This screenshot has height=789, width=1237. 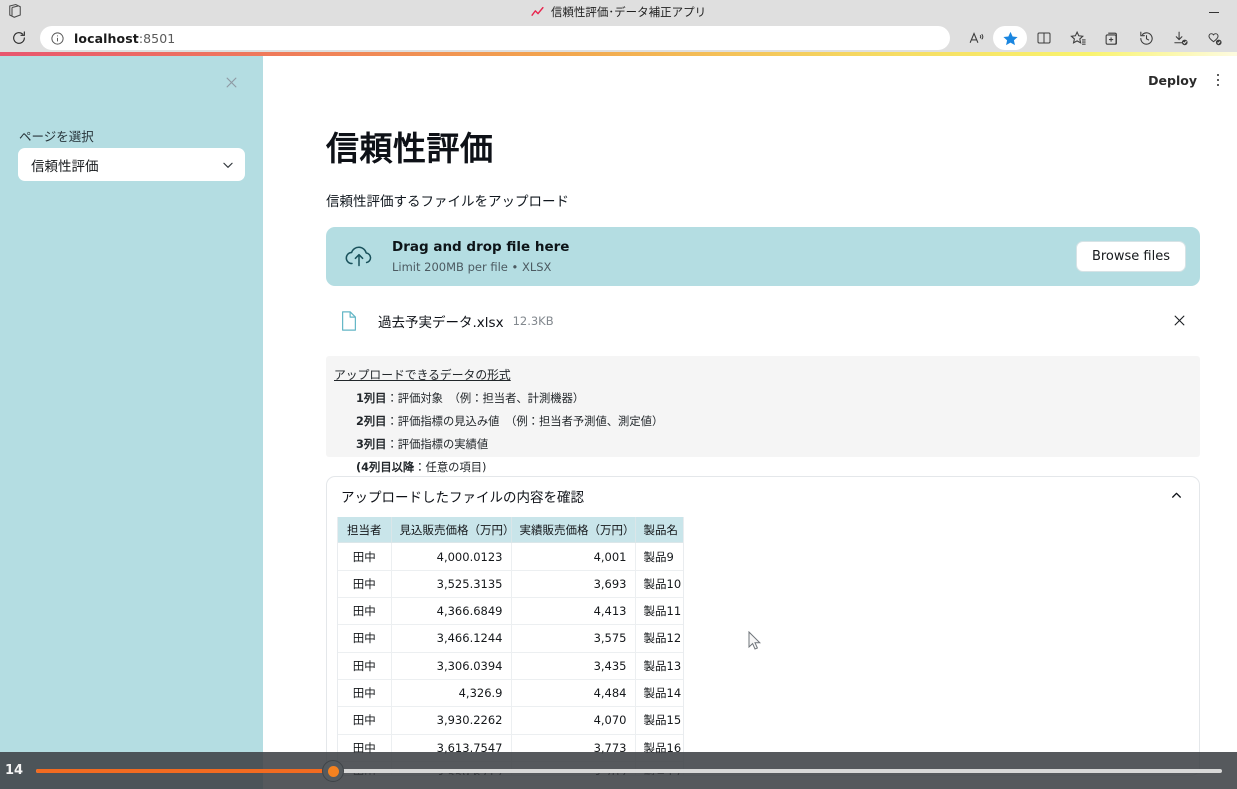 I want to click on column-header-actual-price: 実績販売価格（万円）, so click(x=573, y=530).